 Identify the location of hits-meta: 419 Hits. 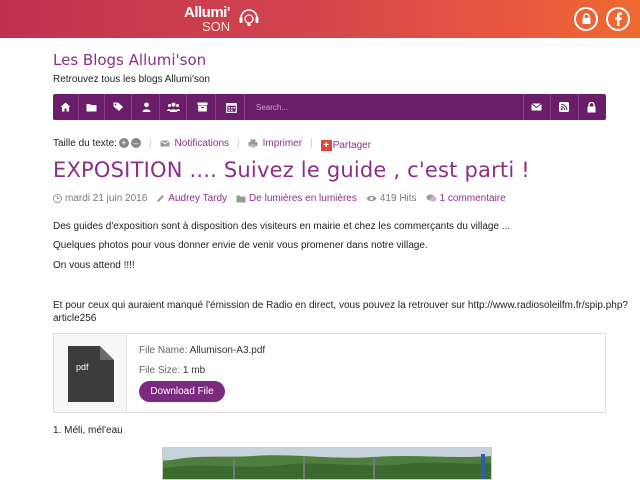
(391, 198).